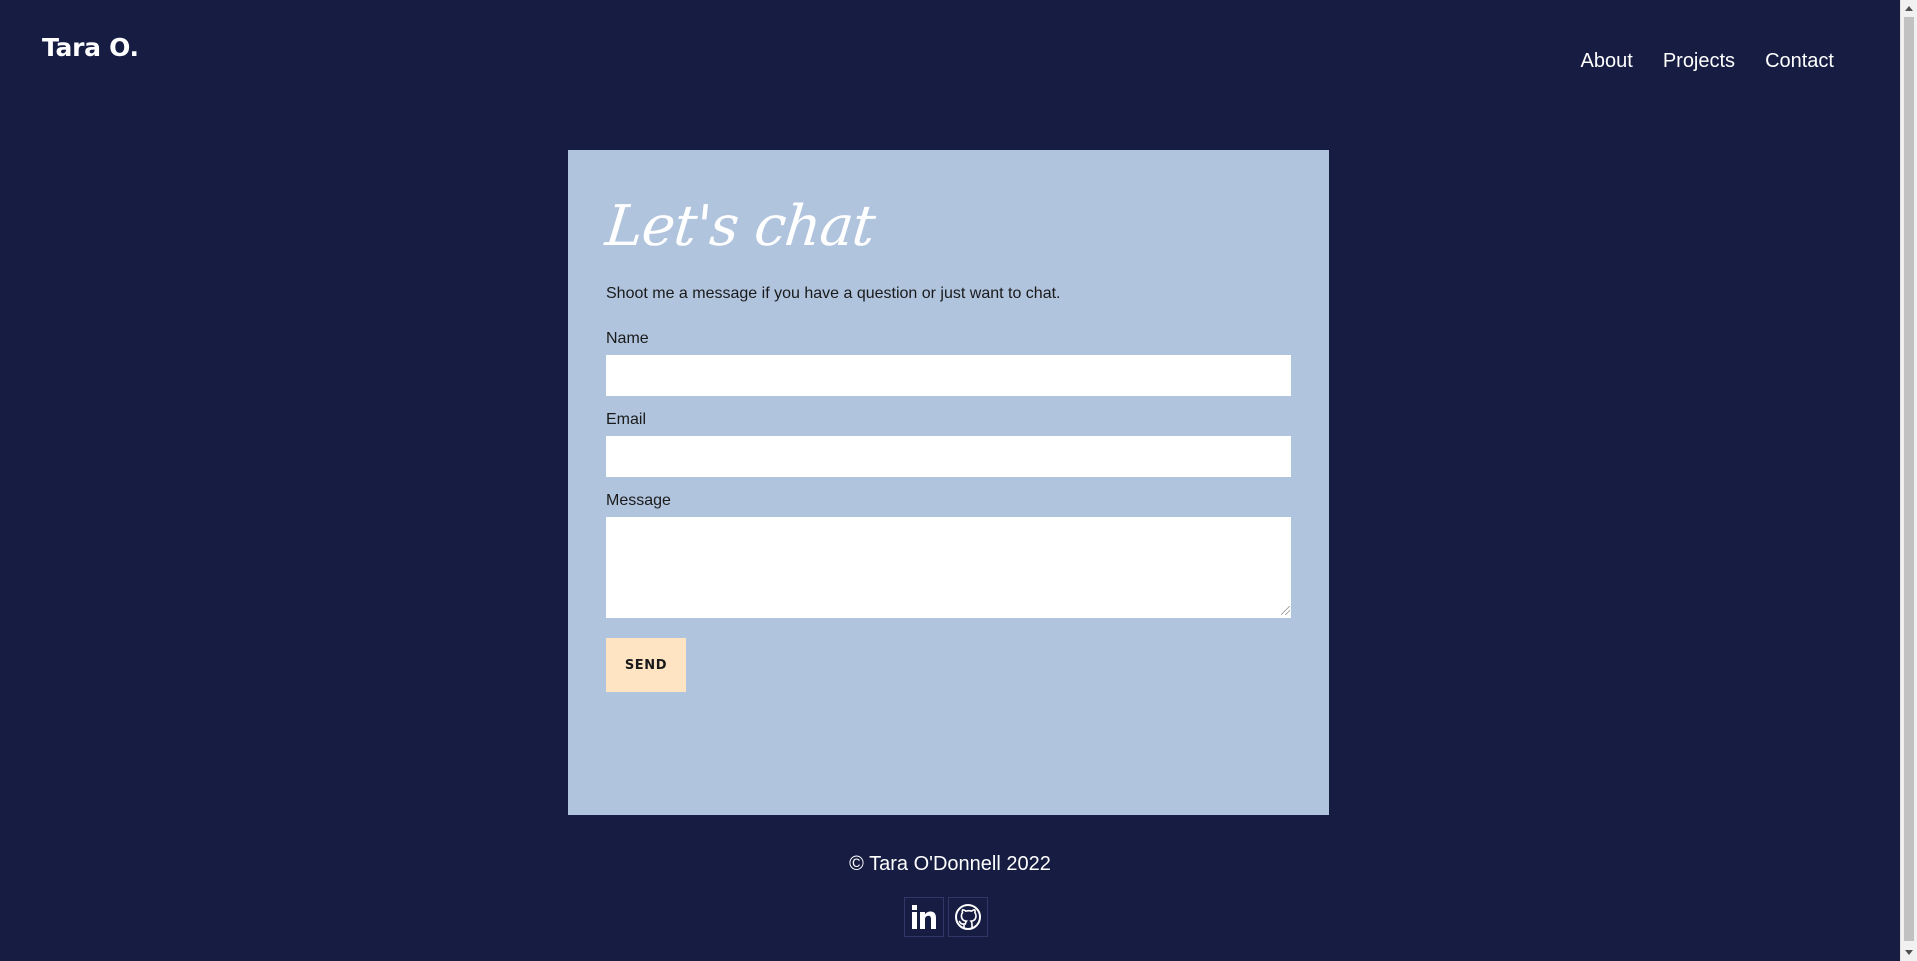  Describe the element at coordinates (626, 419) in the screenshot. I see `email-label: Email` at that location.